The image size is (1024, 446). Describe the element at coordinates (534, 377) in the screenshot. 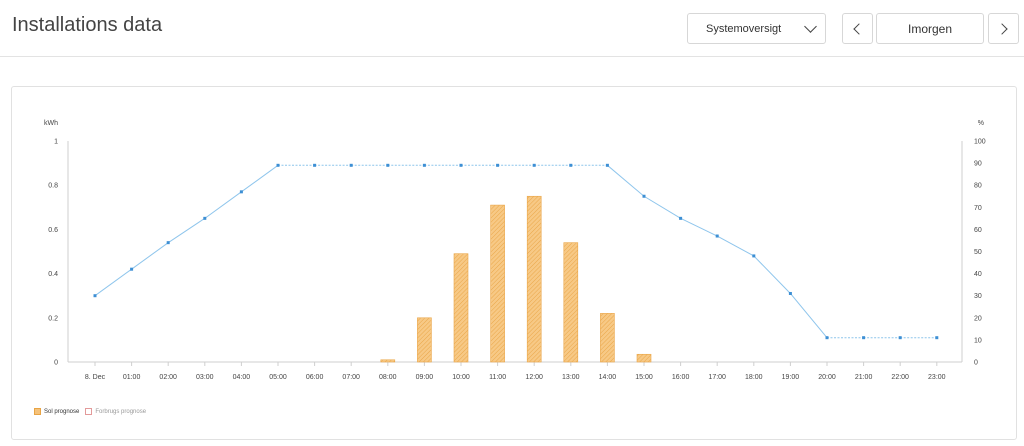

I see `x-tick-label: 12:00` at that location.